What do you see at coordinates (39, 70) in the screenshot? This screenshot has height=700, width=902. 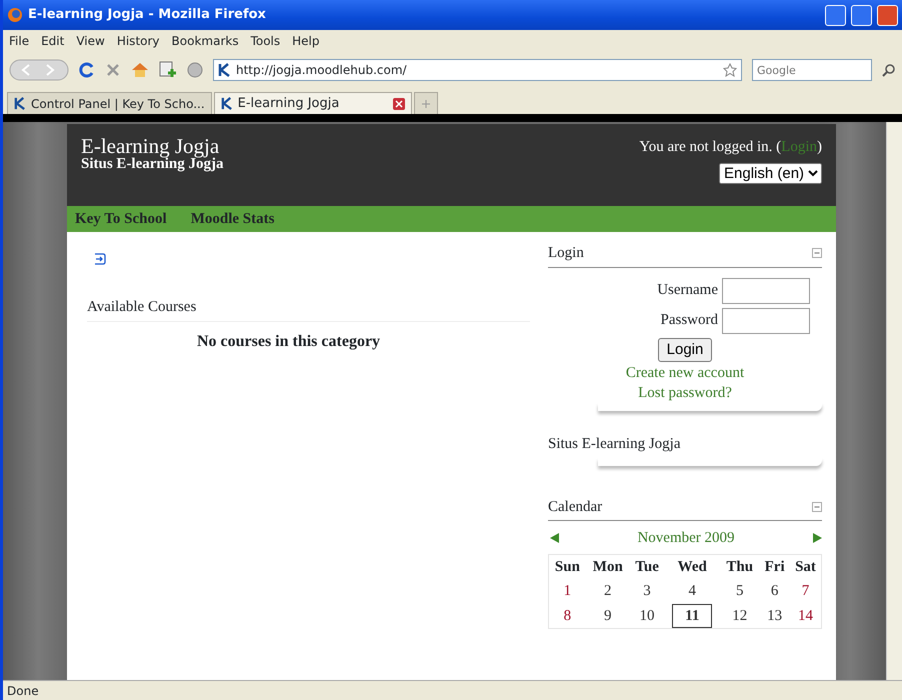 I see `back-forward-icon` at bounding box center [39, 70].